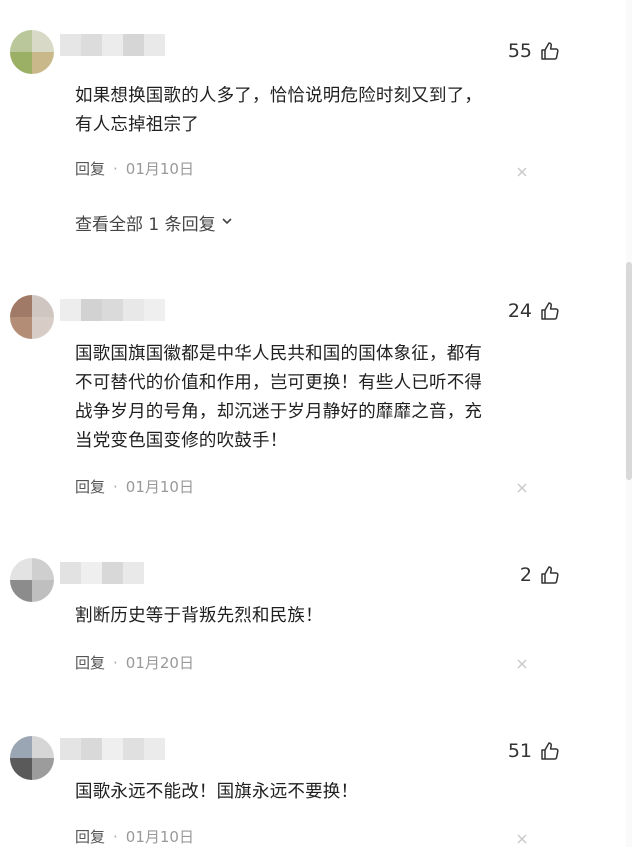  I want to click on comment-text: 割断历史等于背叛先烈和民族！, so click(199, 616).